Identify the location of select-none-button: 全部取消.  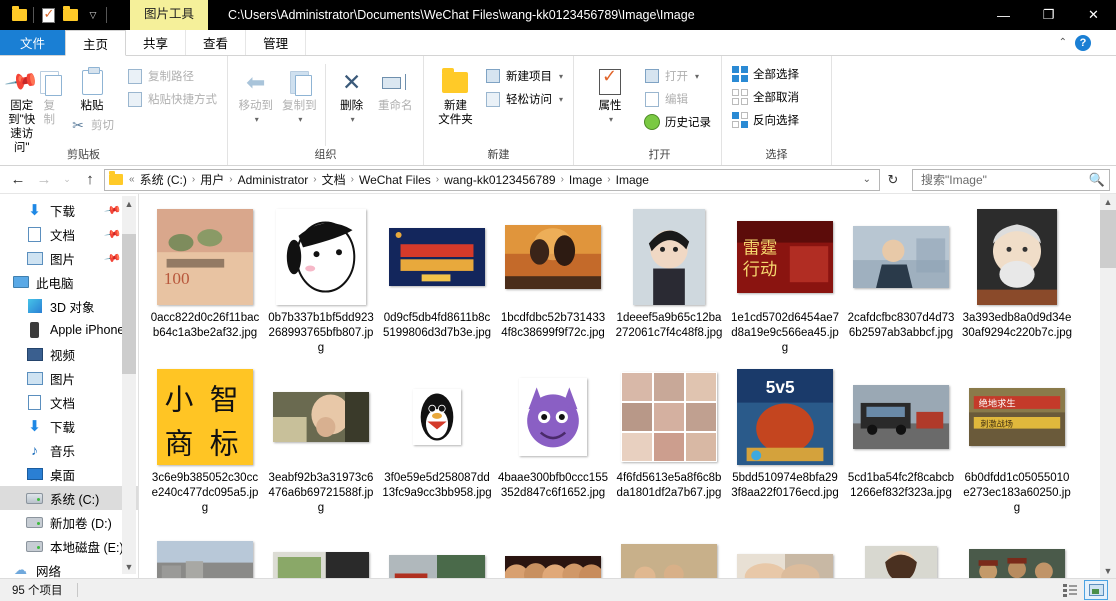
(765, 97).